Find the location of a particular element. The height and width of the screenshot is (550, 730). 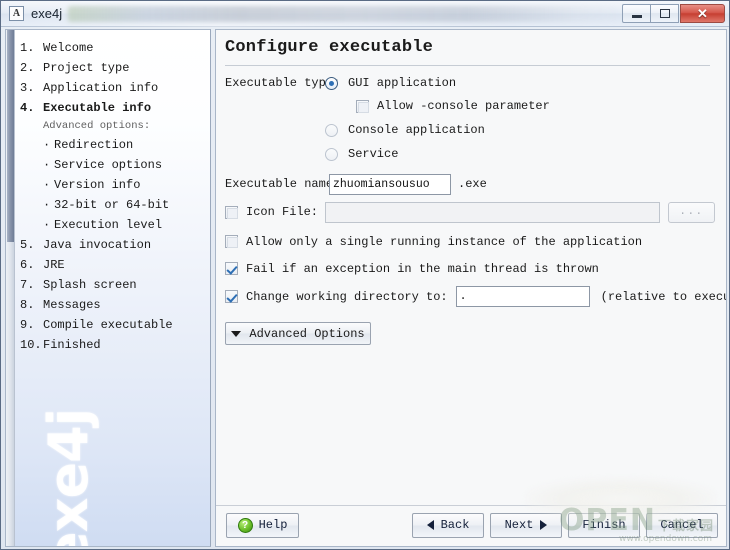

checkbox-change-working-directory is located at coordinates (231, 296).